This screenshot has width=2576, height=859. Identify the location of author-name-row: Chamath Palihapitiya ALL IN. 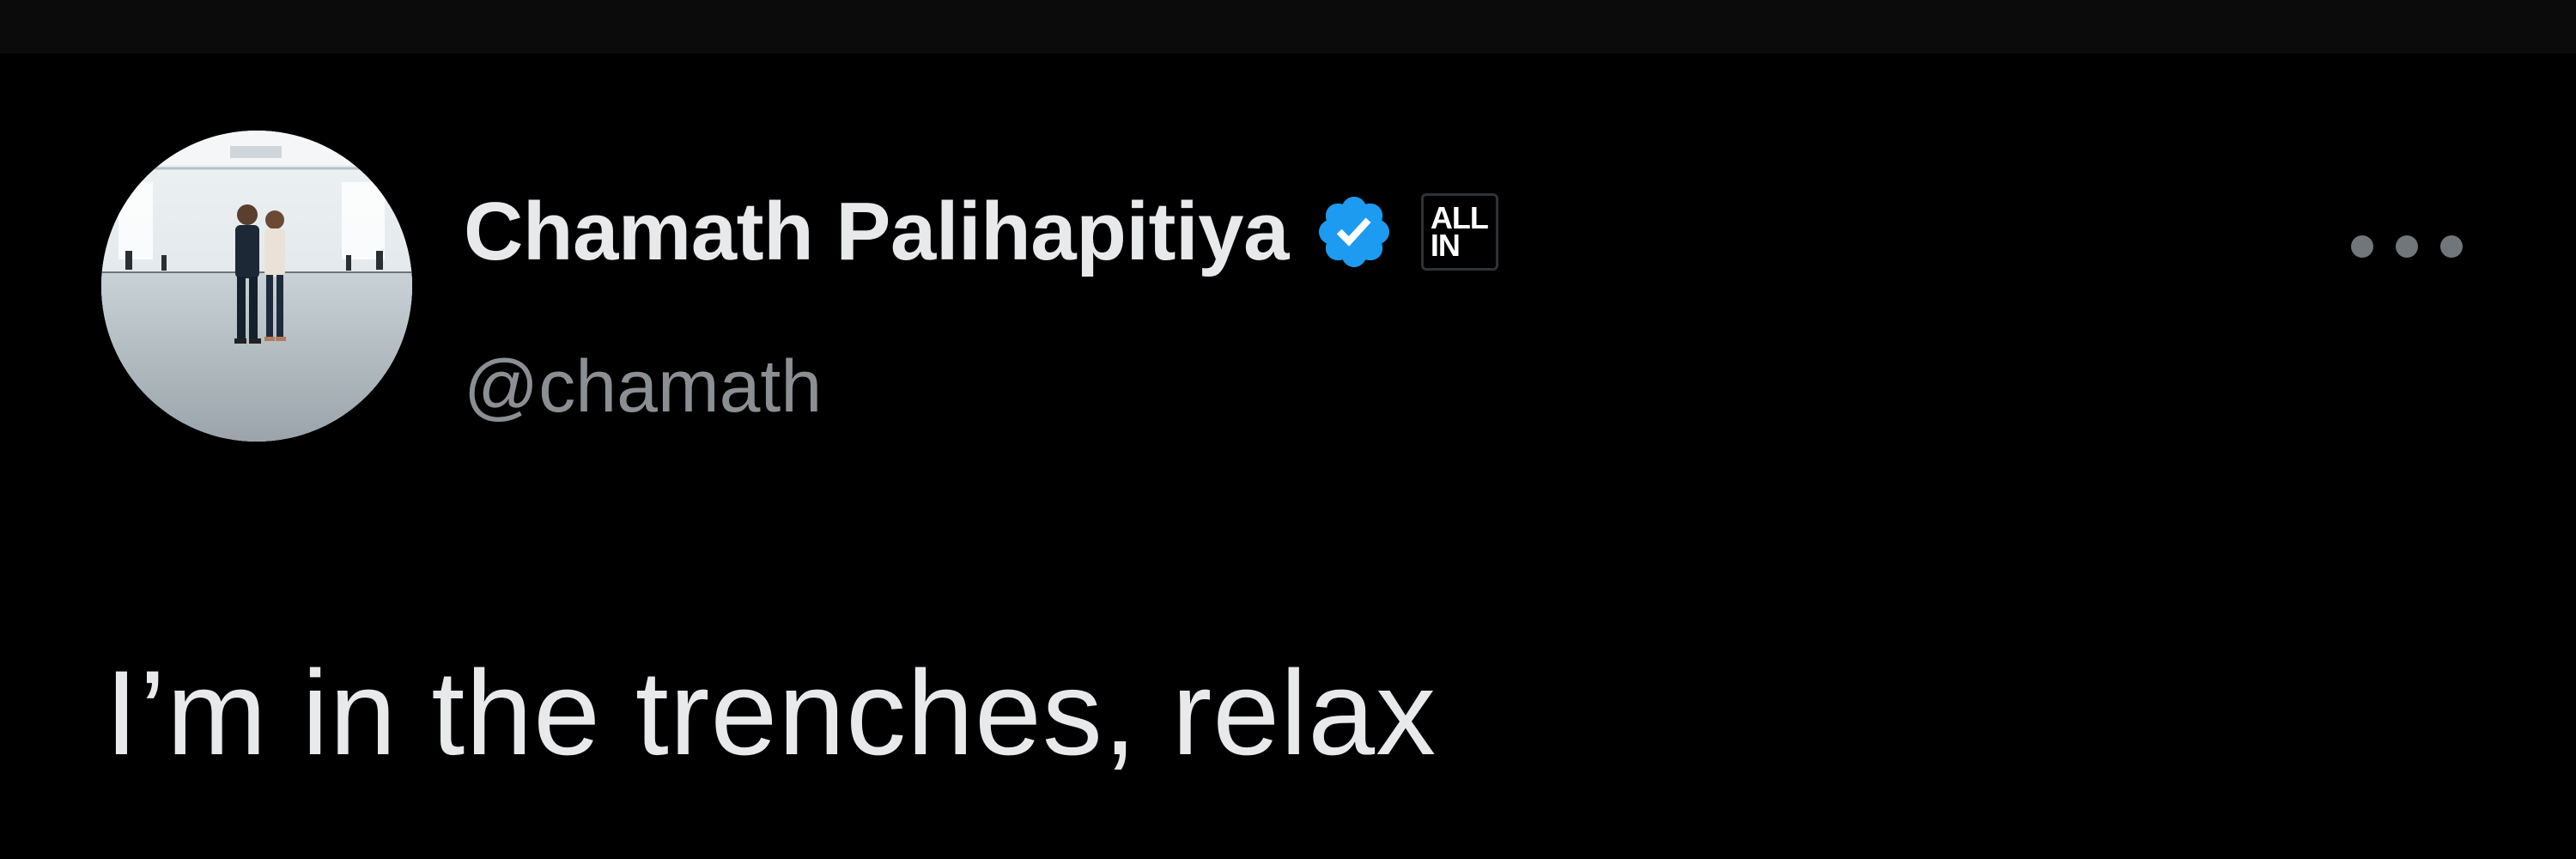
(981, 231).